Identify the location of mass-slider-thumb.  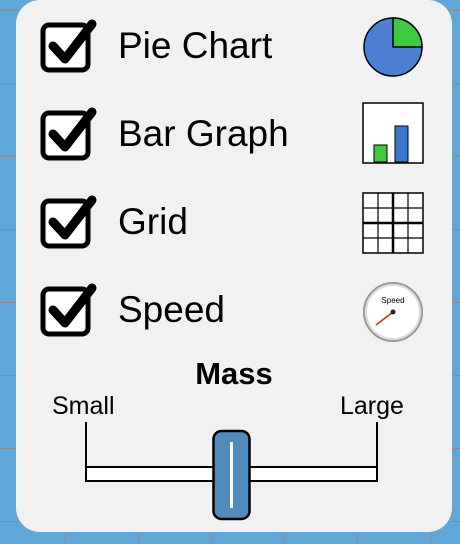
(231, 475).